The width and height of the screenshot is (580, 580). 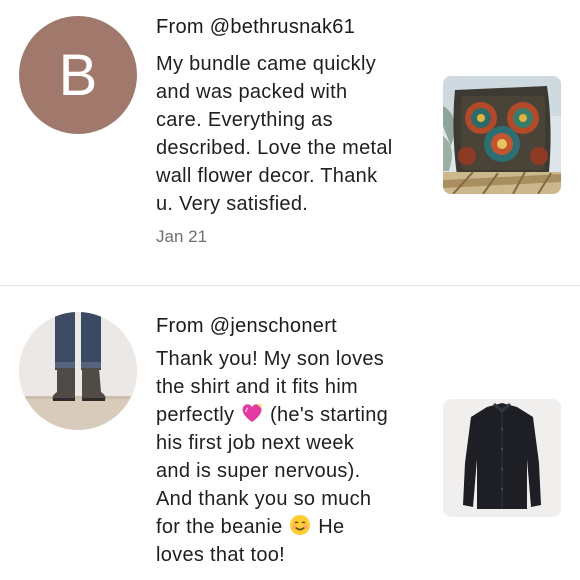 I want to click on review-author: From @jenschonert, so click(x=246, y=326).